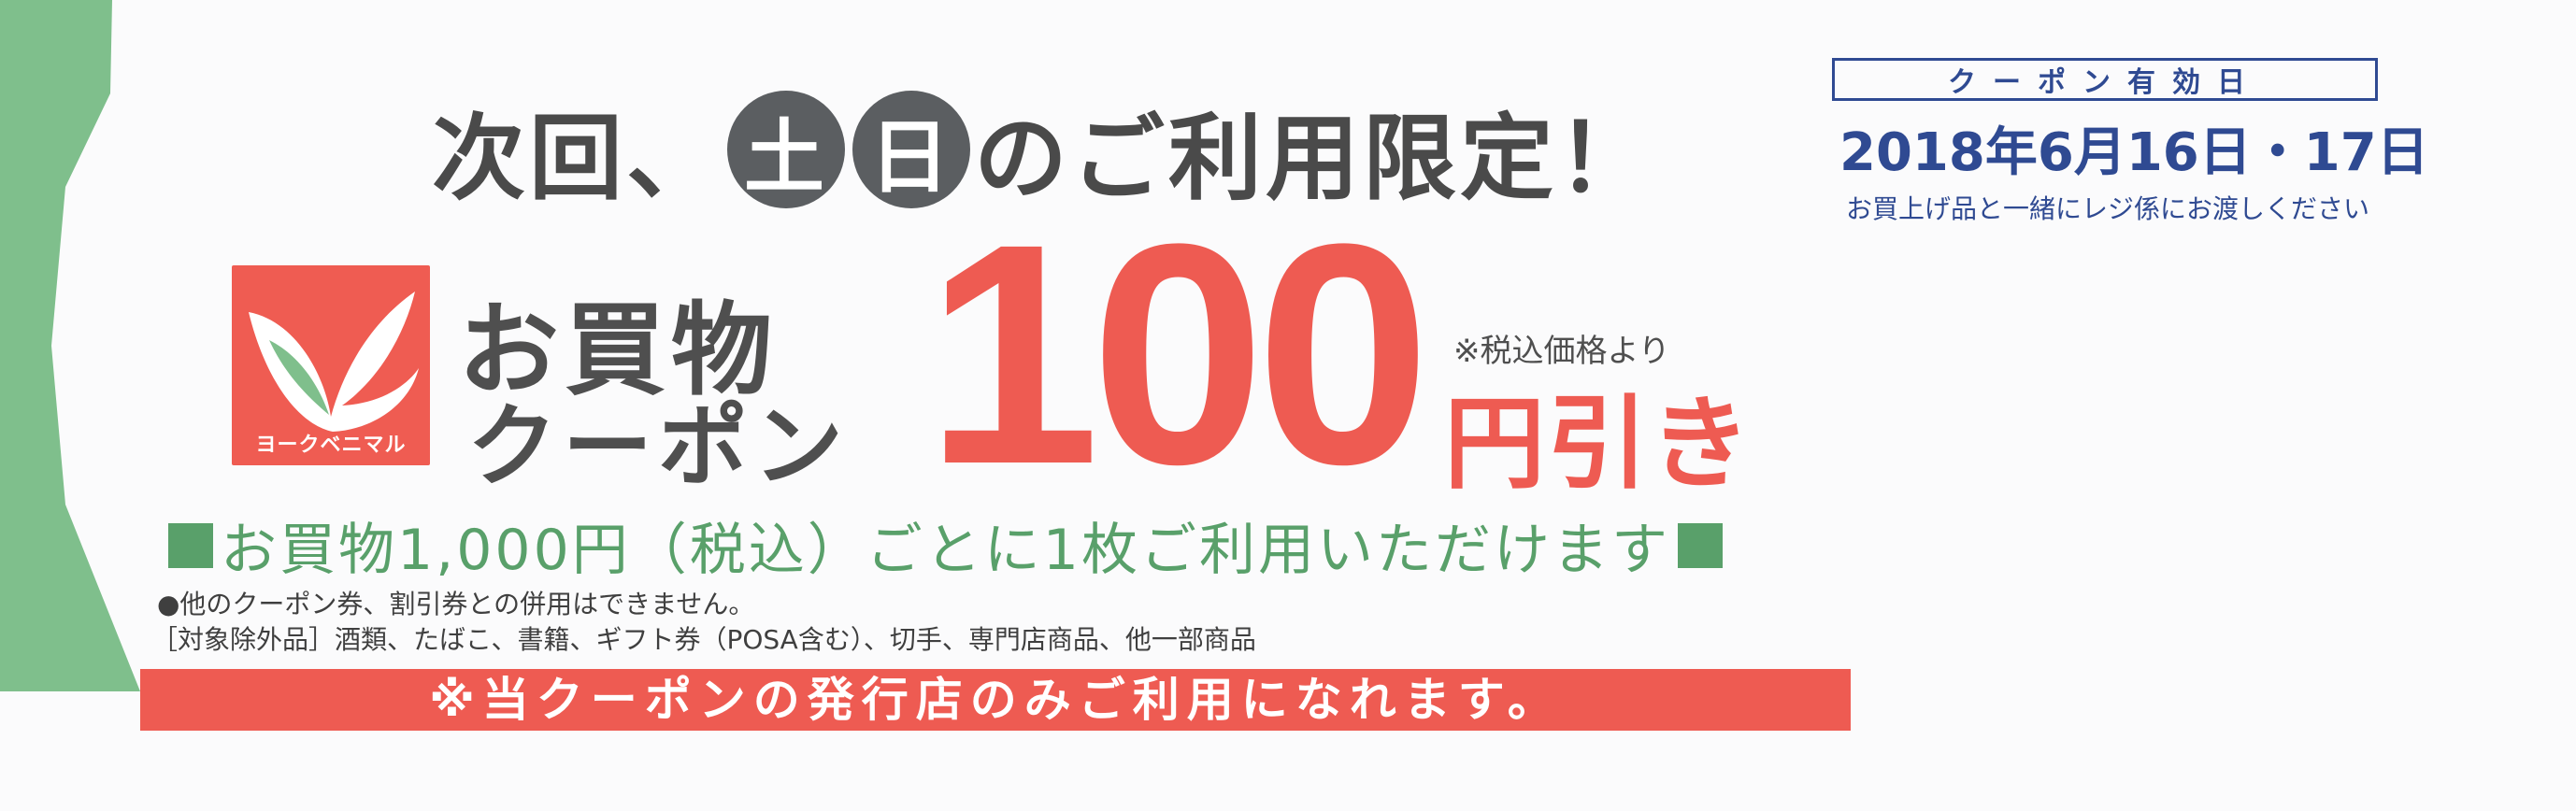  I want to click on discount-label: 円引き, so click(1598, 445).